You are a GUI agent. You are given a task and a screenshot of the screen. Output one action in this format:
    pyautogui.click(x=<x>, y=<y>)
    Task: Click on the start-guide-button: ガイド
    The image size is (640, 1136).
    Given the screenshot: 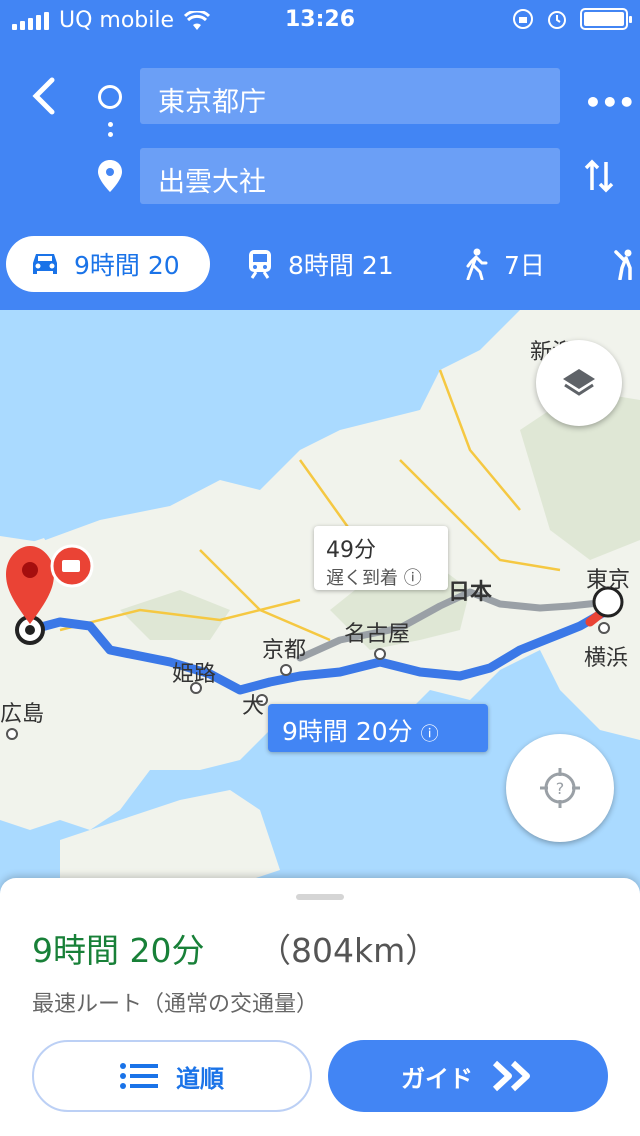 What is the action you would take?
    pyautogui.click(x=468, y=1076)
    